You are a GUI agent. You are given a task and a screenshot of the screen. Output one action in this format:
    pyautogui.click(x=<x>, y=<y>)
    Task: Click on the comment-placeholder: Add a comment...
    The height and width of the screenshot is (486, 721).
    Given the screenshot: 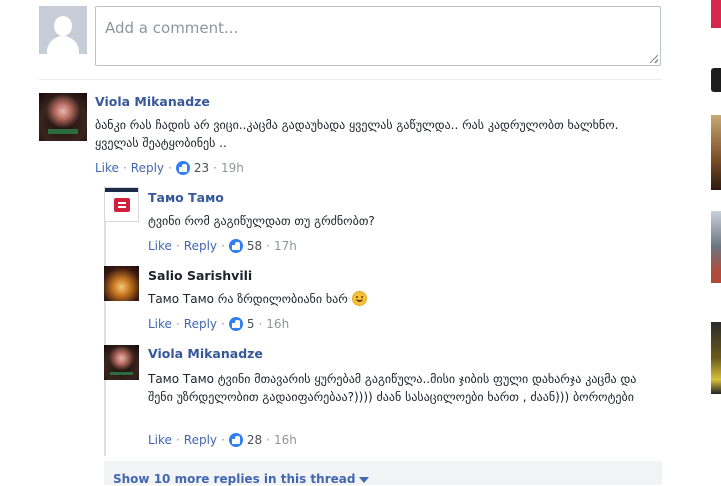 What is the action you would take?
    pyautogui.click(x=172, y=28)
    